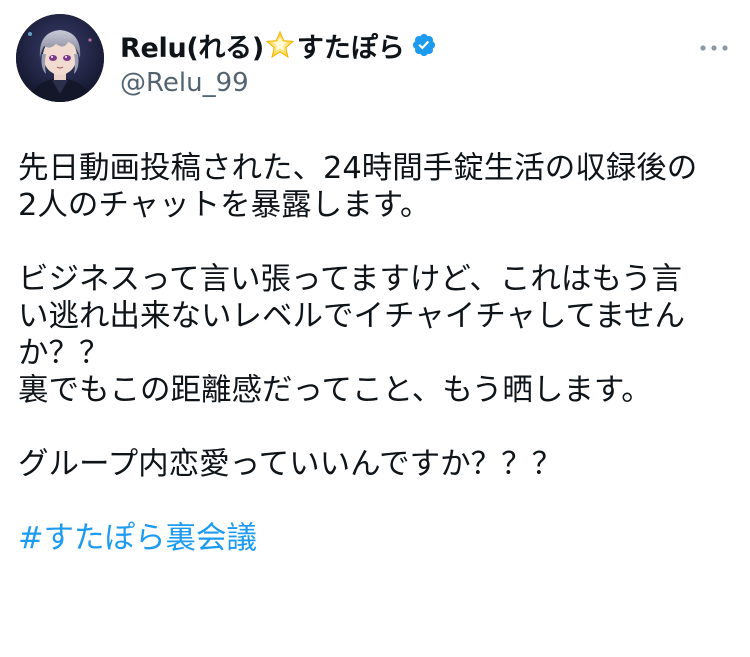  I want to click on more-horizontal-icon, so click(714, 48).